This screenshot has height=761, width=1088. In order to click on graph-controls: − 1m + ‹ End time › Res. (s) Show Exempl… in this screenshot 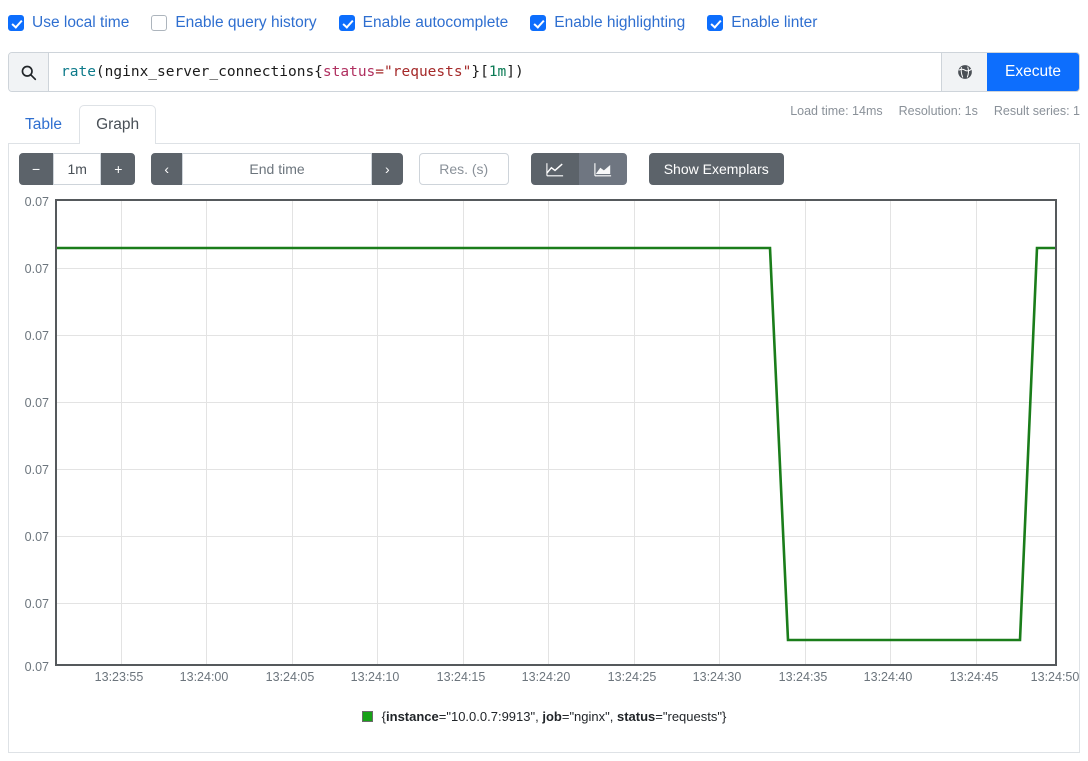, I will do `click(544, 169)`.